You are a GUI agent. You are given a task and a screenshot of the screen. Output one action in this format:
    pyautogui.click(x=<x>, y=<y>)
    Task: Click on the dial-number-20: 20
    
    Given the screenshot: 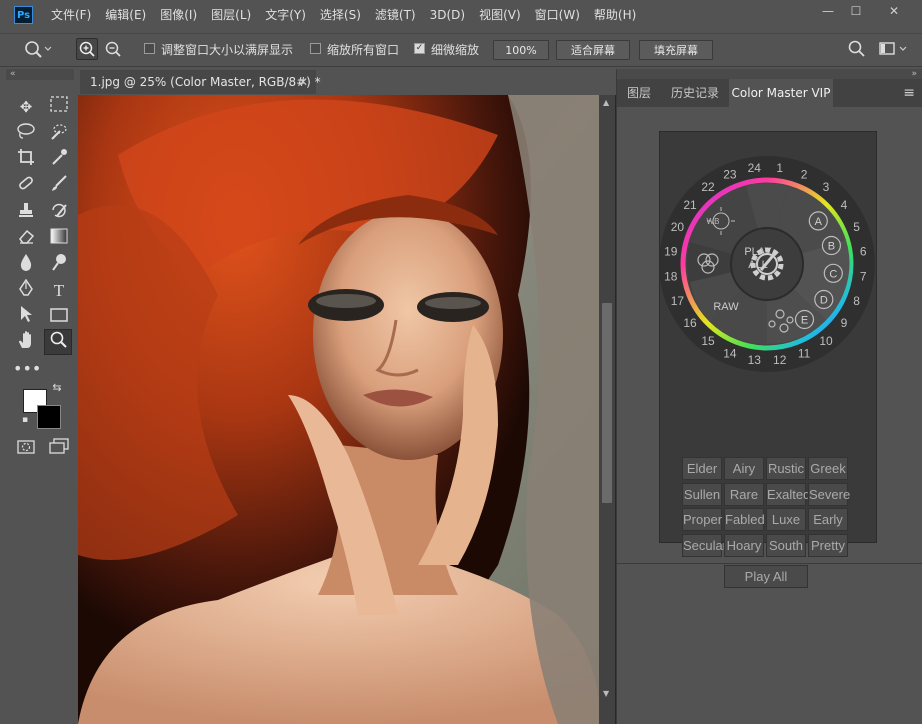 What is the action you would take?
    pyautogui.click(x=678, y=227)
    